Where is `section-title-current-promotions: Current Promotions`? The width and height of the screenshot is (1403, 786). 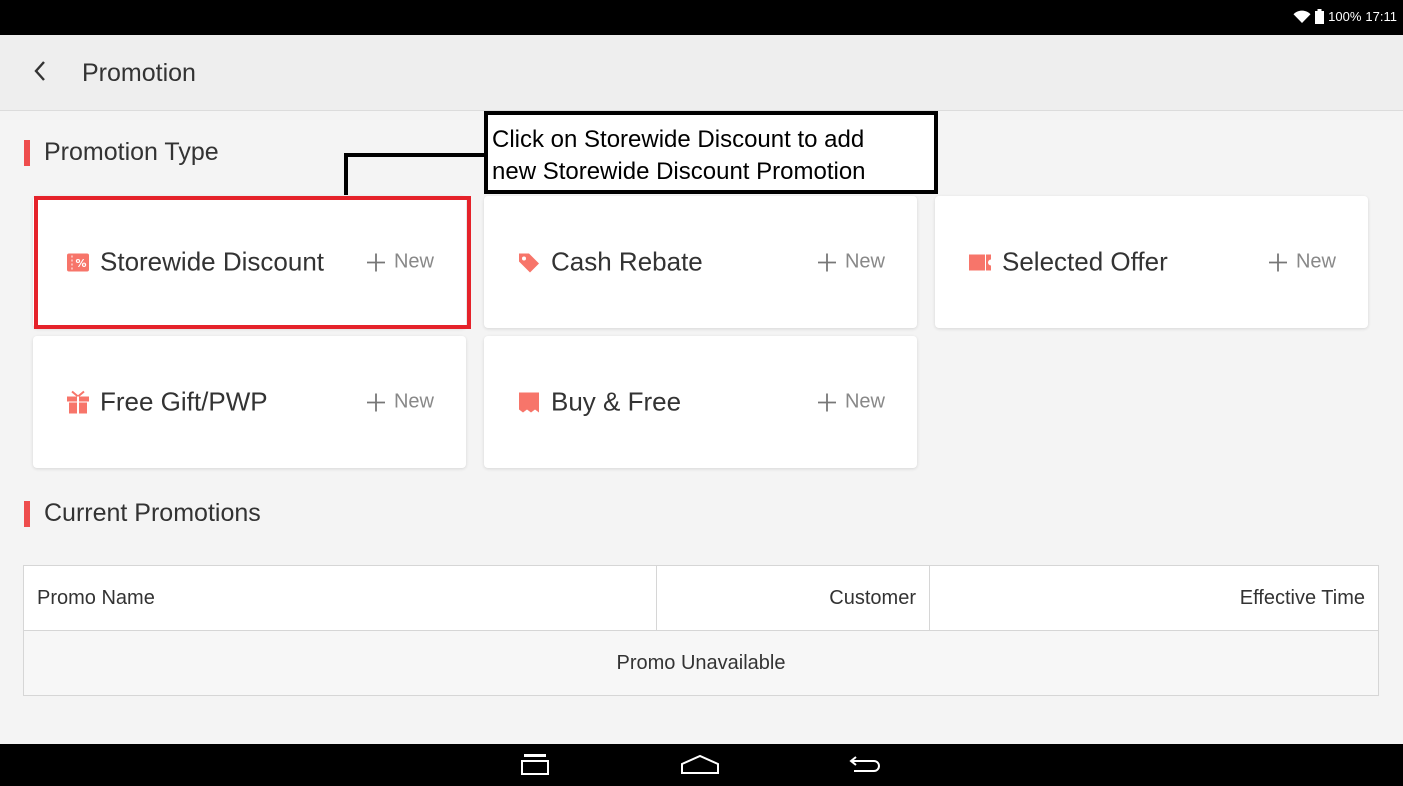 section-title-current-promotions: Current Promotions is located at coordinates (142, 513).